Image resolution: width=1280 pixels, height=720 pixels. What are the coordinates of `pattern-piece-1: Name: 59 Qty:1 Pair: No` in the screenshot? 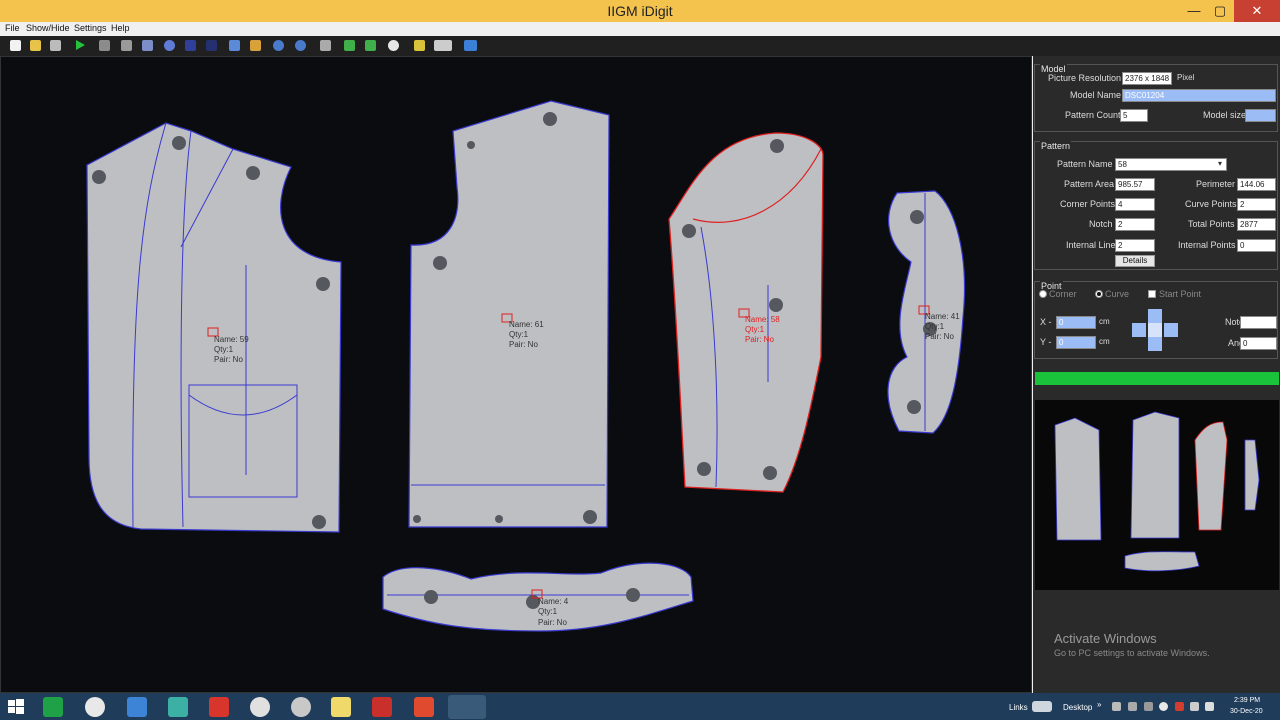 It's located at (214, 327).